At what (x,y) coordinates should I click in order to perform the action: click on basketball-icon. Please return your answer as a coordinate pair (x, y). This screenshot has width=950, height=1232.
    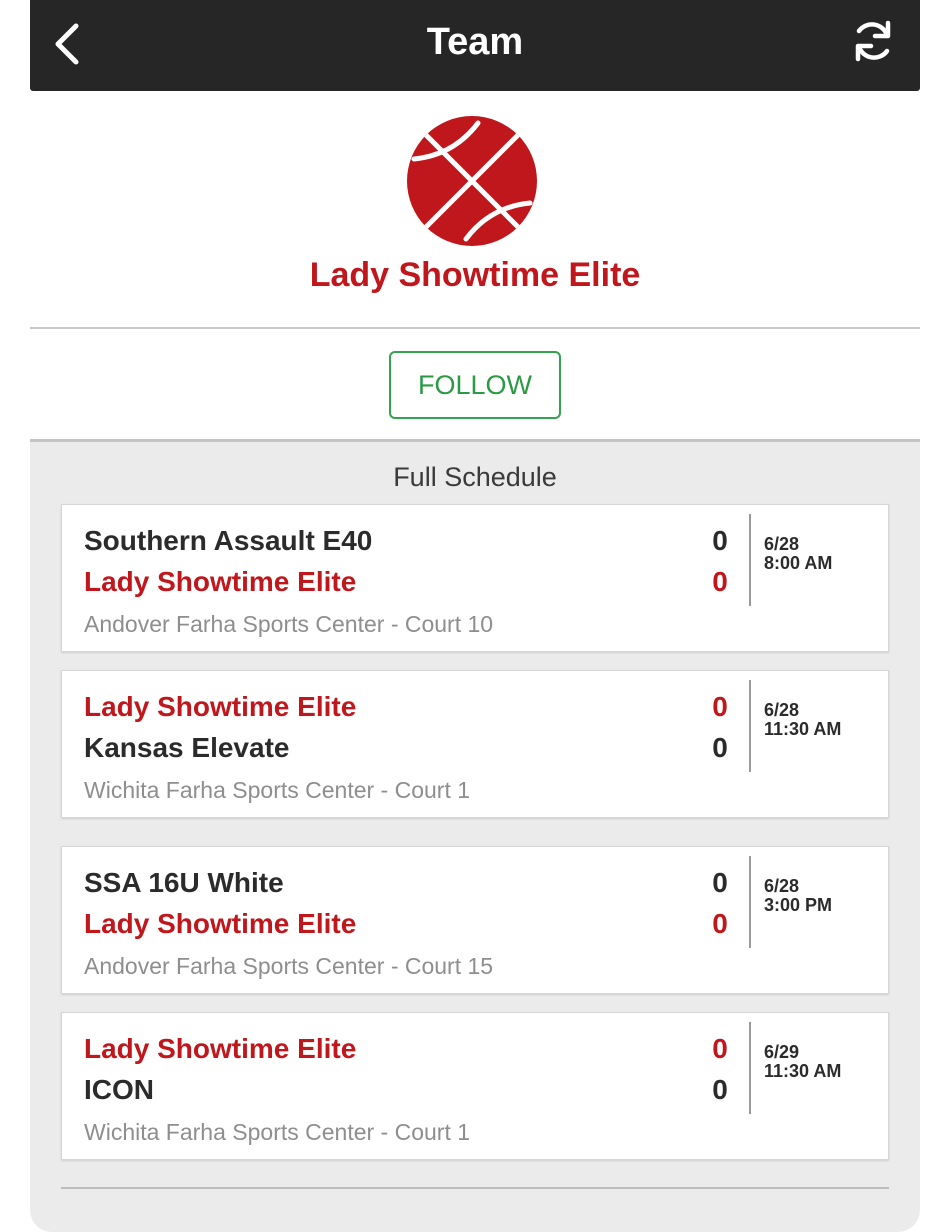
    Looking at the image, I should click on (472, 181).